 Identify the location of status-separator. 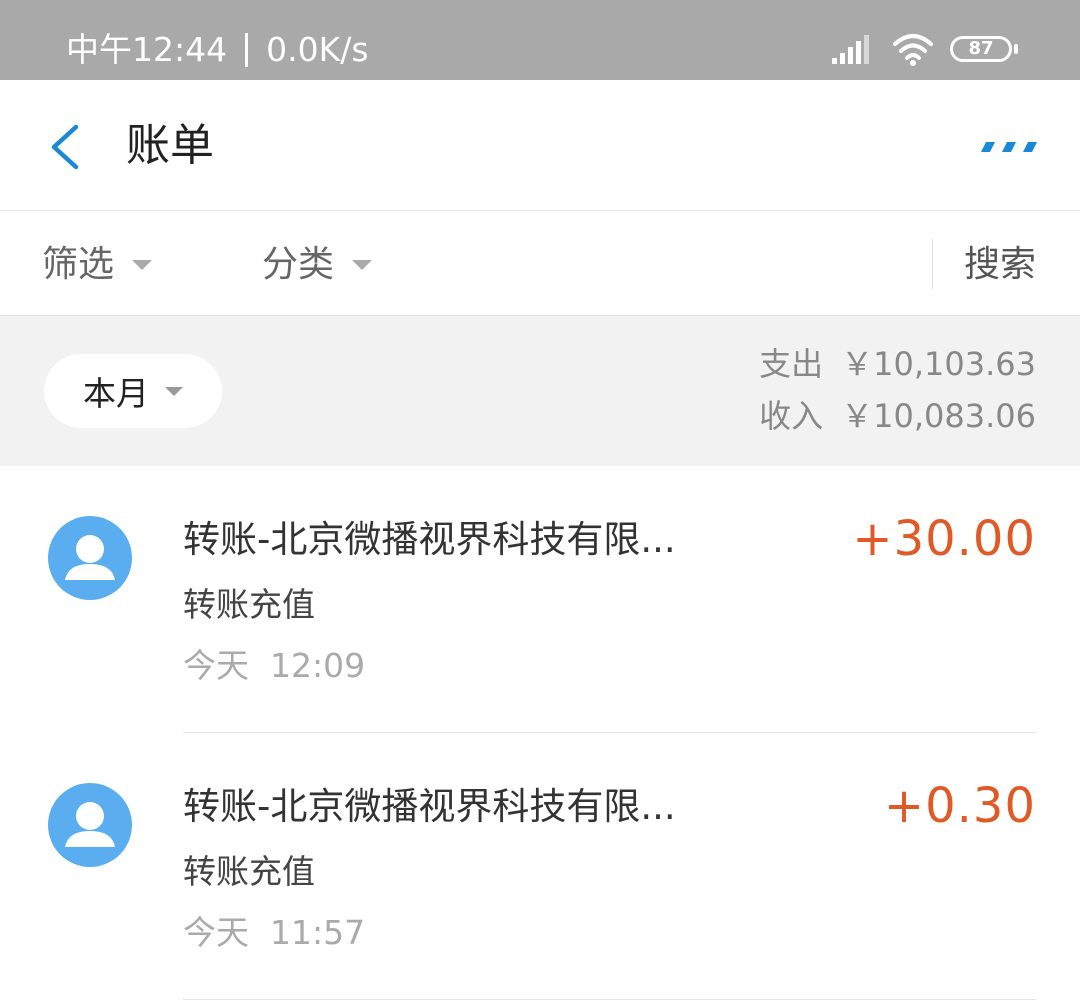
(247, 50).